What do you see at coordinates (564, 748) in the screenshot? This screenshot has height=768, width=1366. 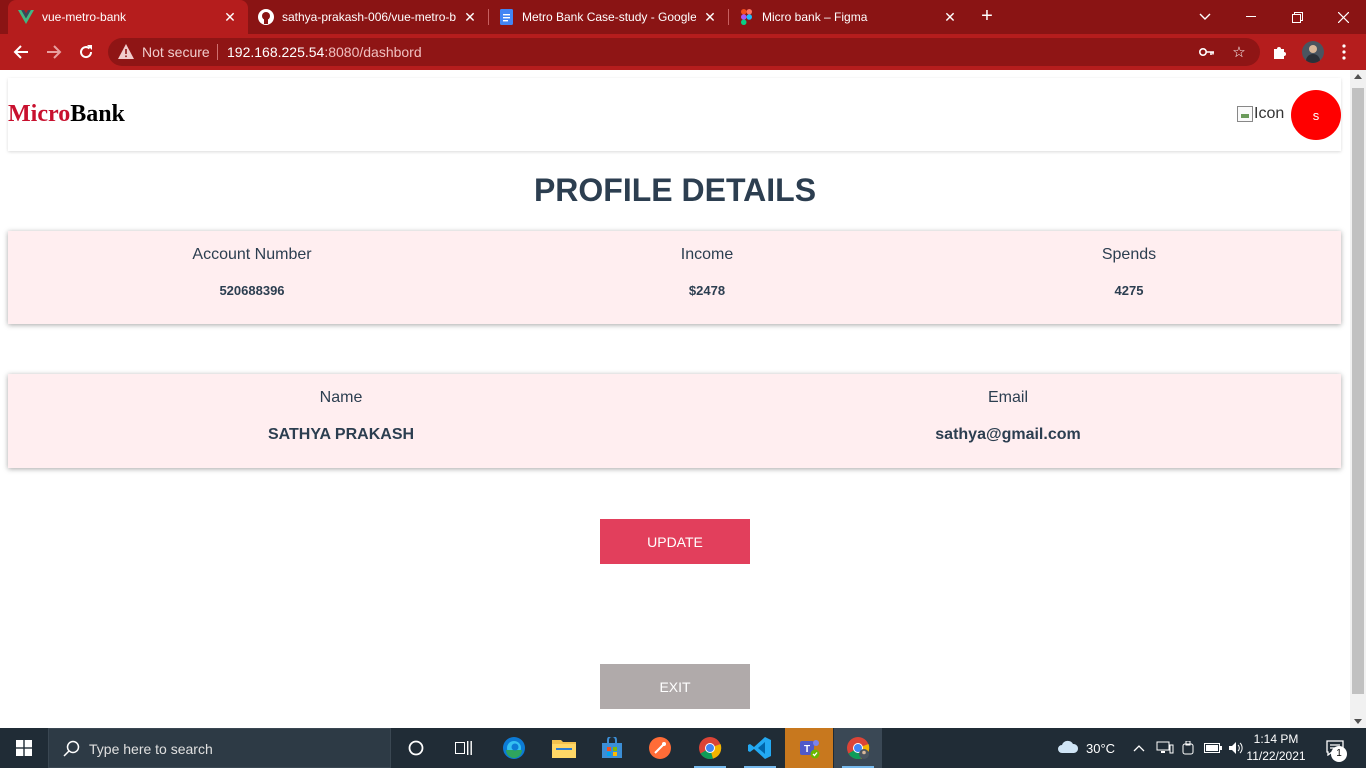 I see `file-explorer-icon` at bounding box center [564, 748].